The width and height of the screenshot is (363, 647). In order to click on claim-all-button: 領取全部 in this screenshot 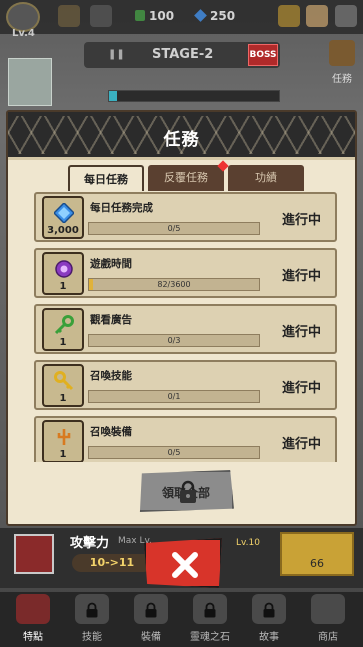, I will do `click(186, 491)`.